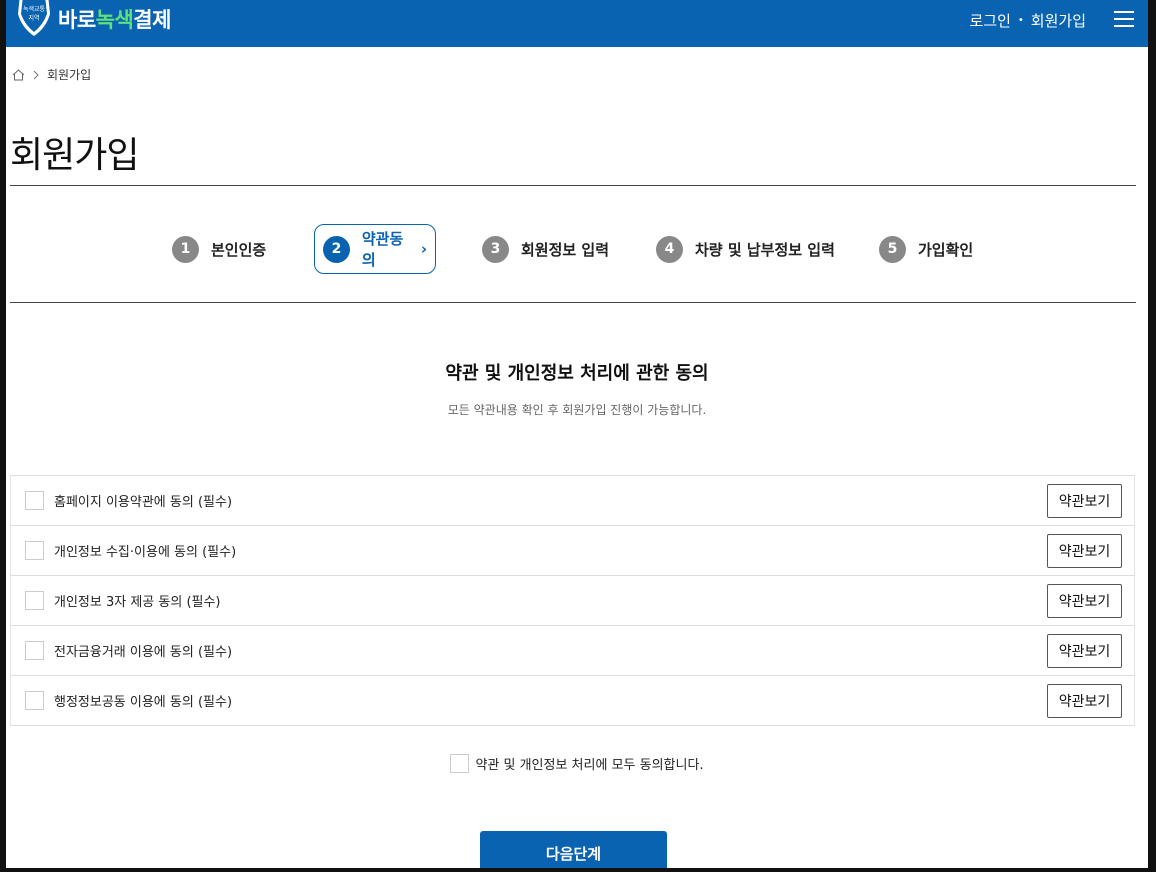 This screenshot has width=1156, height=872. I want to click on login-link: 로그인, so click(989, 21).